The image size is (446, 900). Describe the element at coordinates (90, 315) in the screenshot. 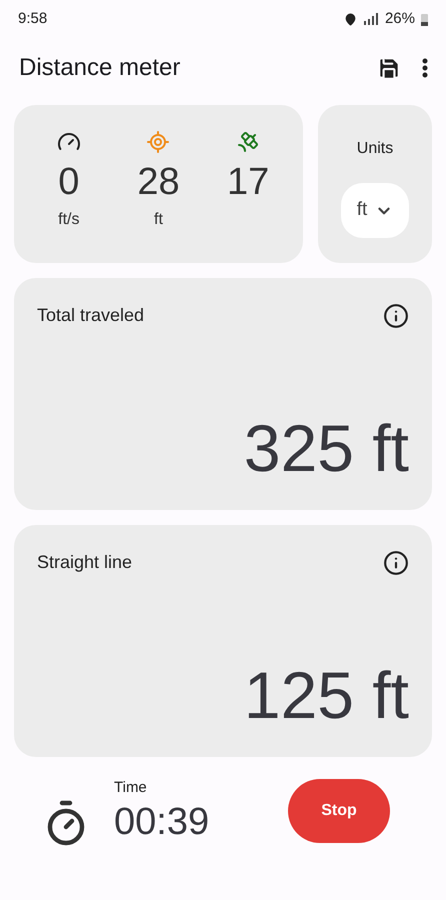

I see `distance-title: Total traveled` at that location.